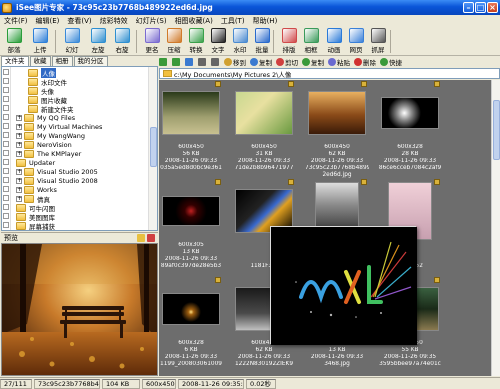  I want to click on menu-item: 幻灯片(S), so click(151, 21).